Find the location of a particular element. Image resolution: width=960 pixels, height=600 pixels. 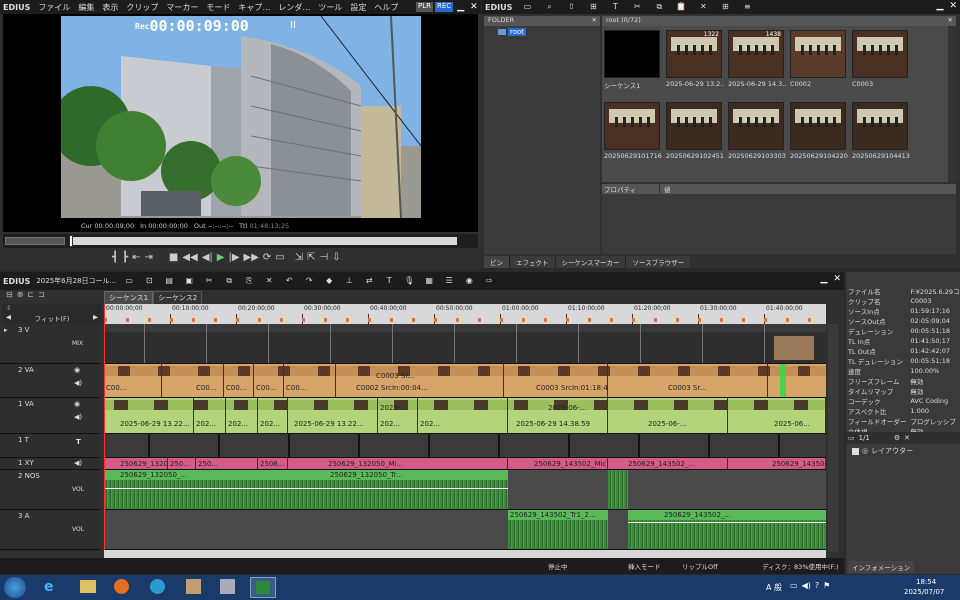

timeline-delete-icon: ✕ is located at coordinates (269, 281).